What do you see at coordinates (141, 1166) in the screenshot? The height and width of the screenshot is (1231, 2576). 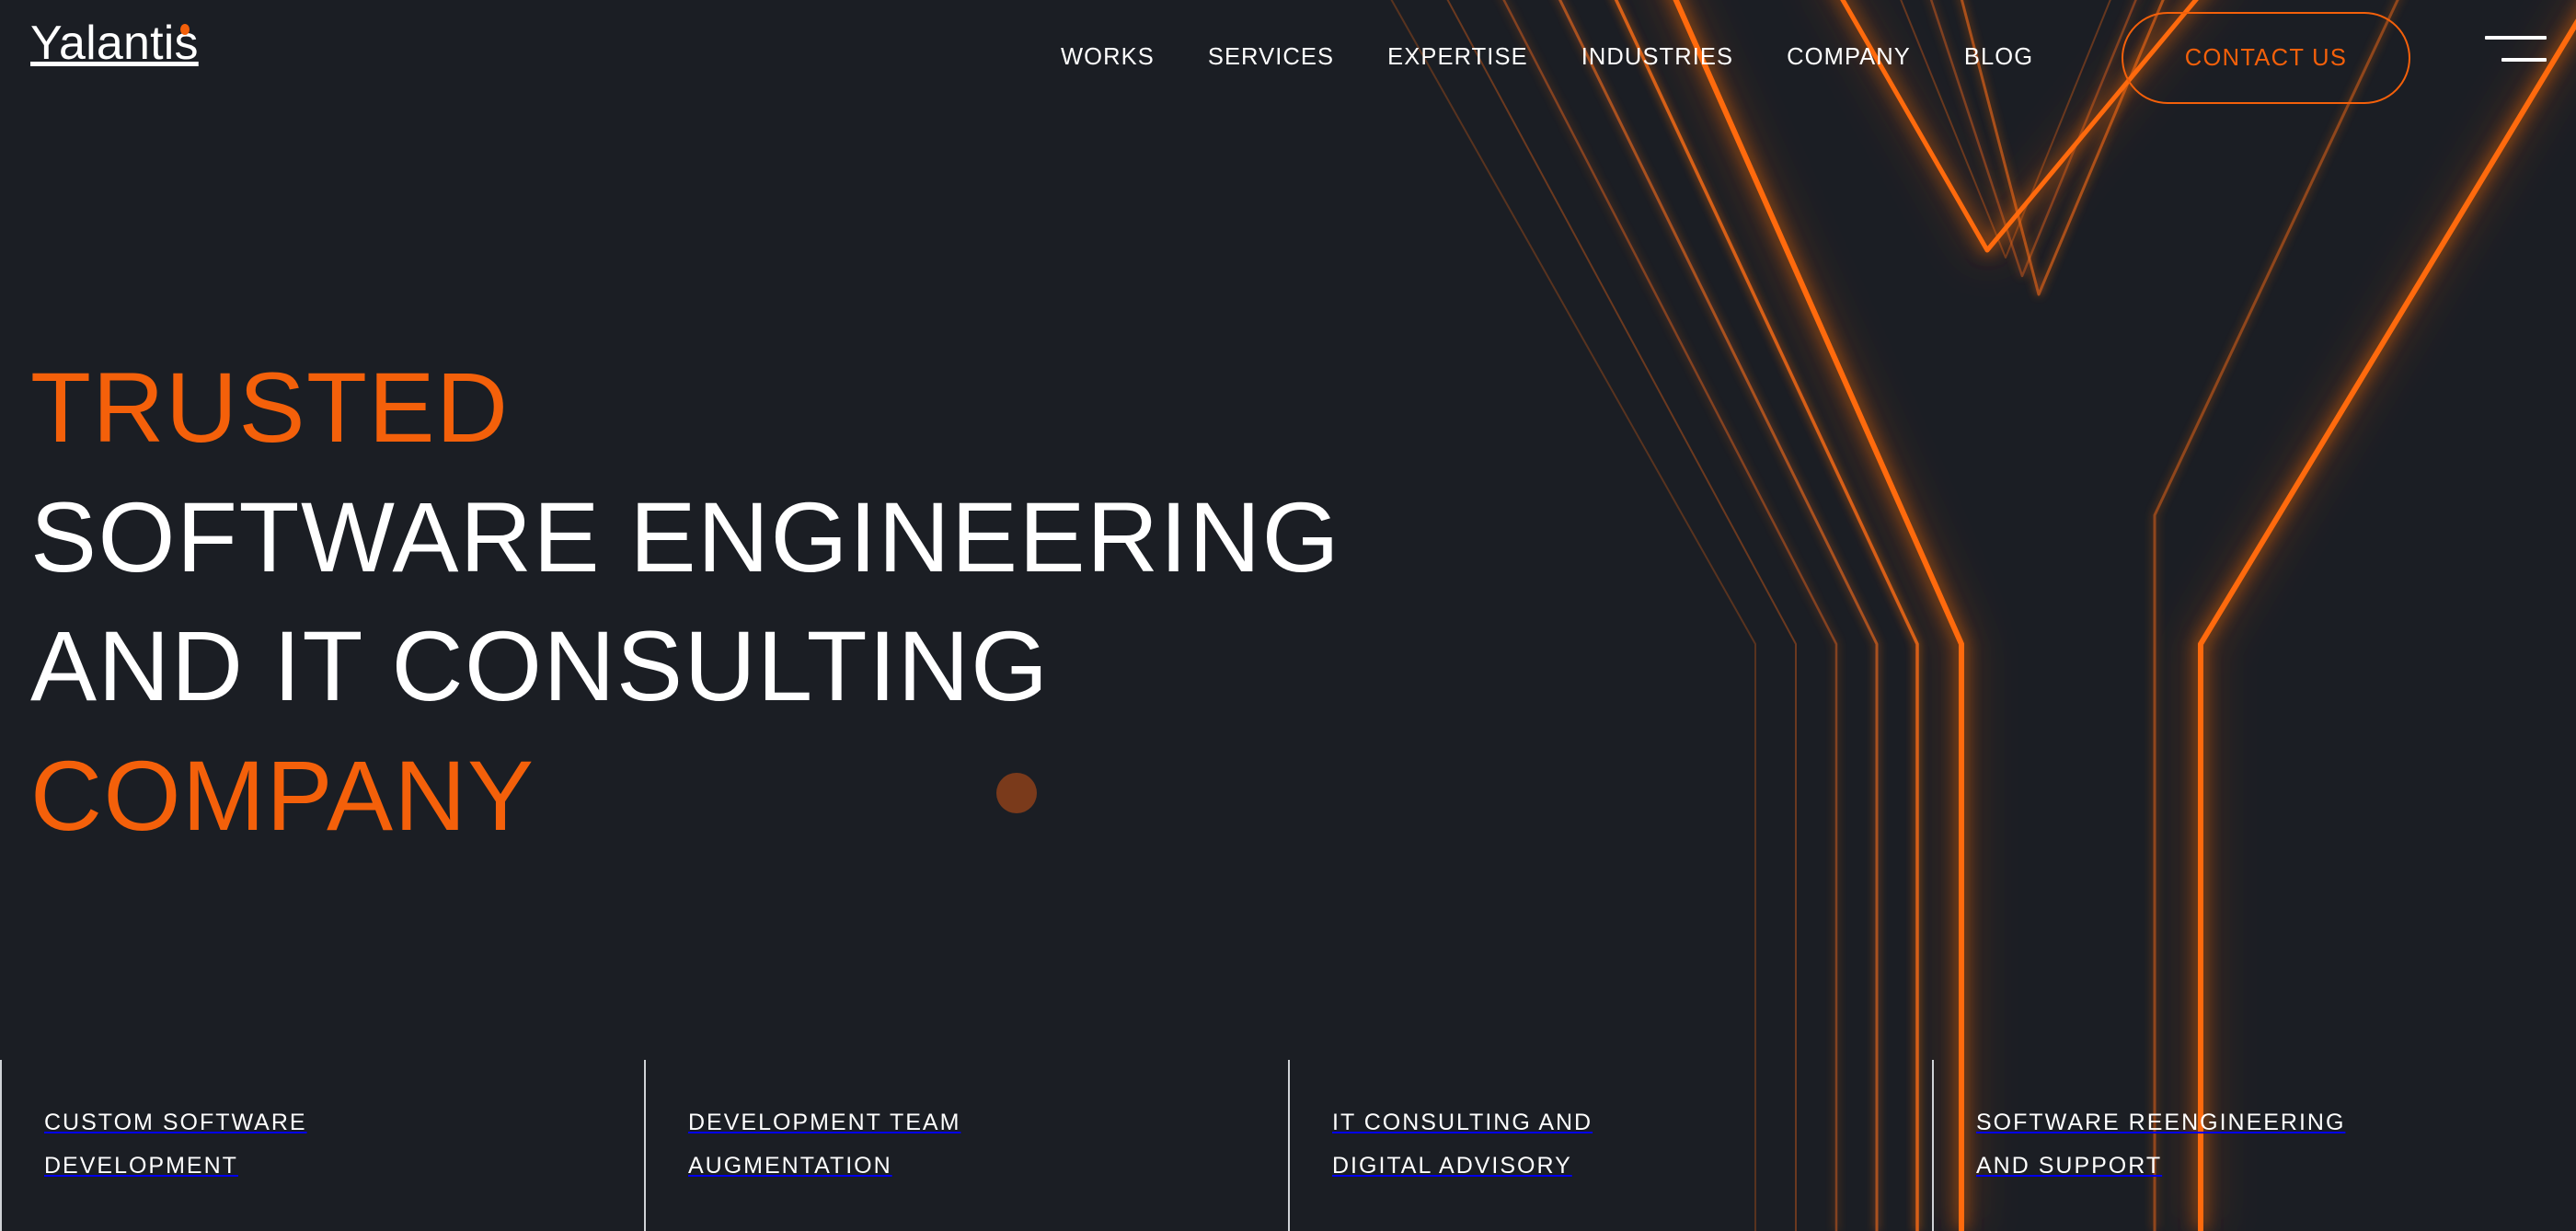 I see `service-card-line-2: DEVELOPMENT` at bounding box center [141, 1166].